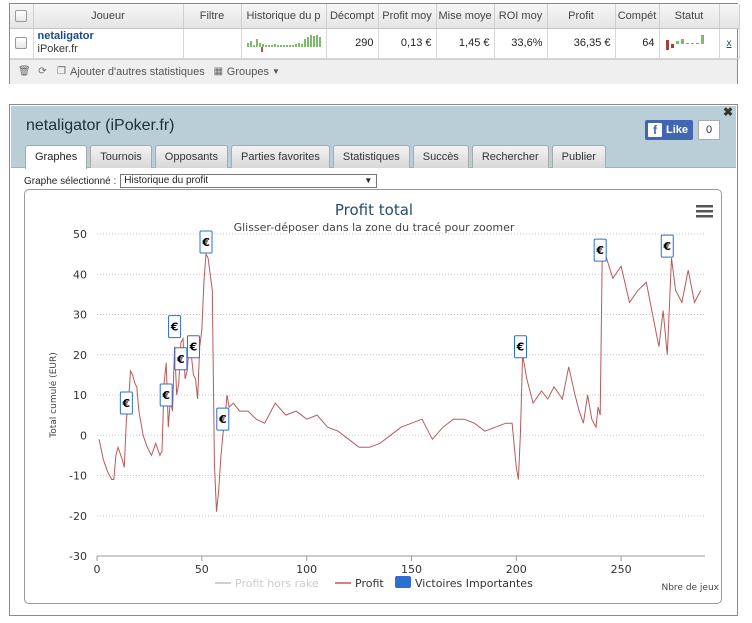 This screenshot has width=752, height=623. What do you see at coordinates (218, 71) in the screenshot?
I see `table-icon: ▦` at bounding box center [218, 71].